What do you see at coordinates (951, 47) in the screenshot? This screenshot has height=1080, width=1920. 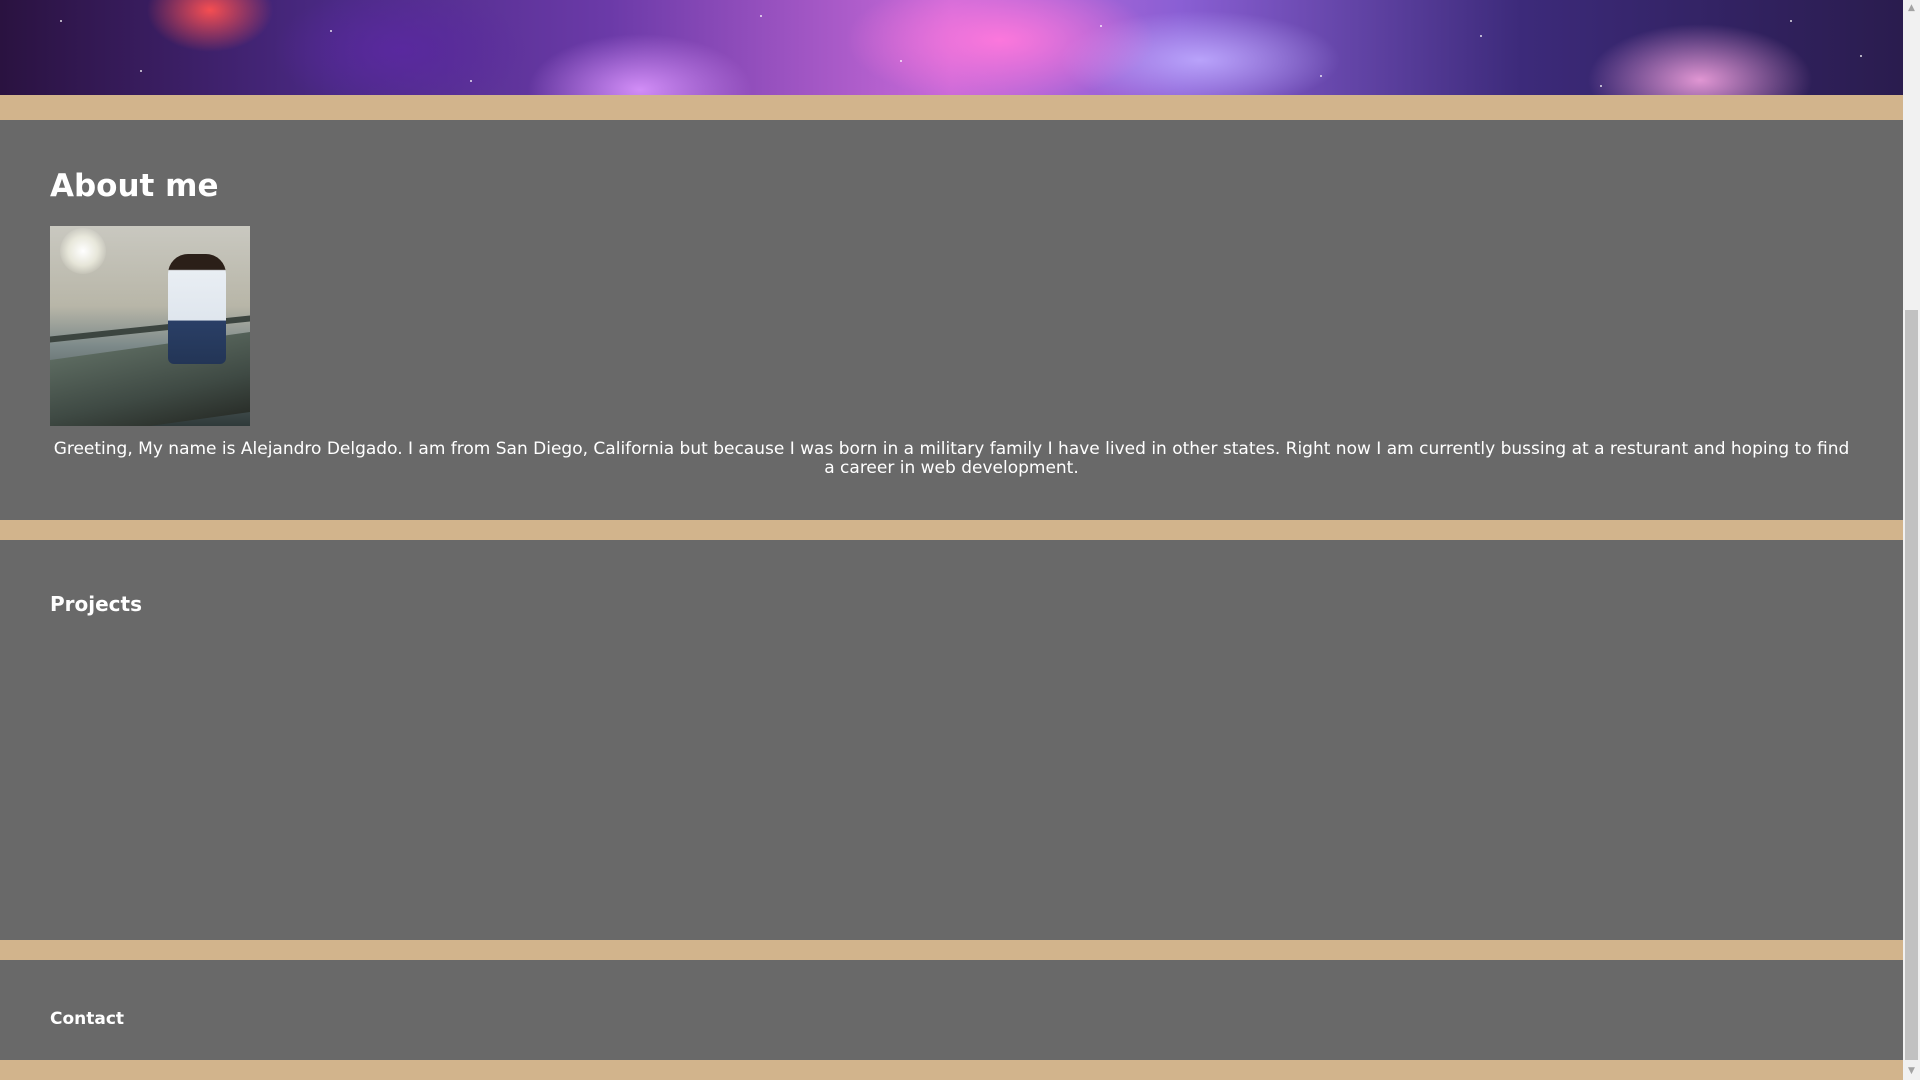 I see `galaxy-banner-image` at bounding box center [951, 47].